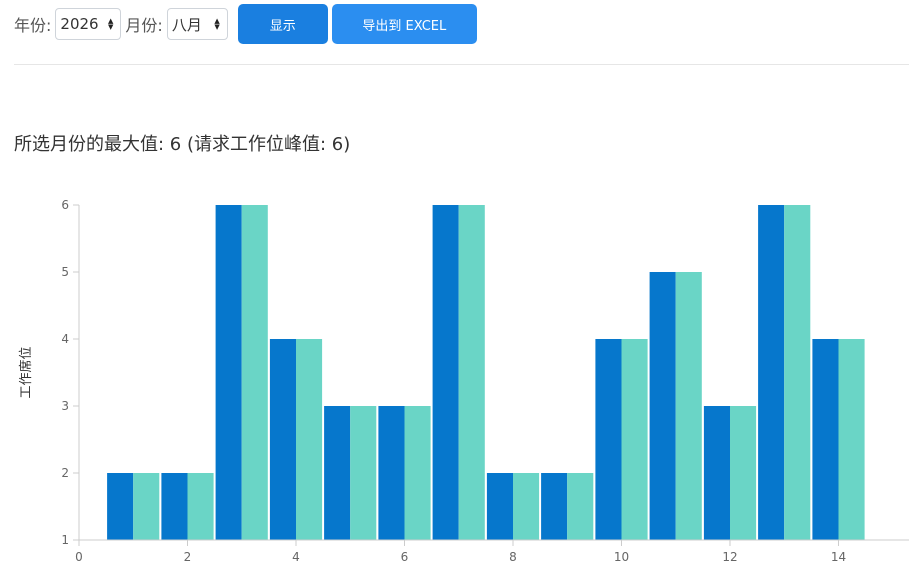 The width and height of the screenshot is (909, 572). What do you see at coordinates (186, 24) in the screenshot?
I see `month-select-value: 八月` at bounding box center [186, 24].